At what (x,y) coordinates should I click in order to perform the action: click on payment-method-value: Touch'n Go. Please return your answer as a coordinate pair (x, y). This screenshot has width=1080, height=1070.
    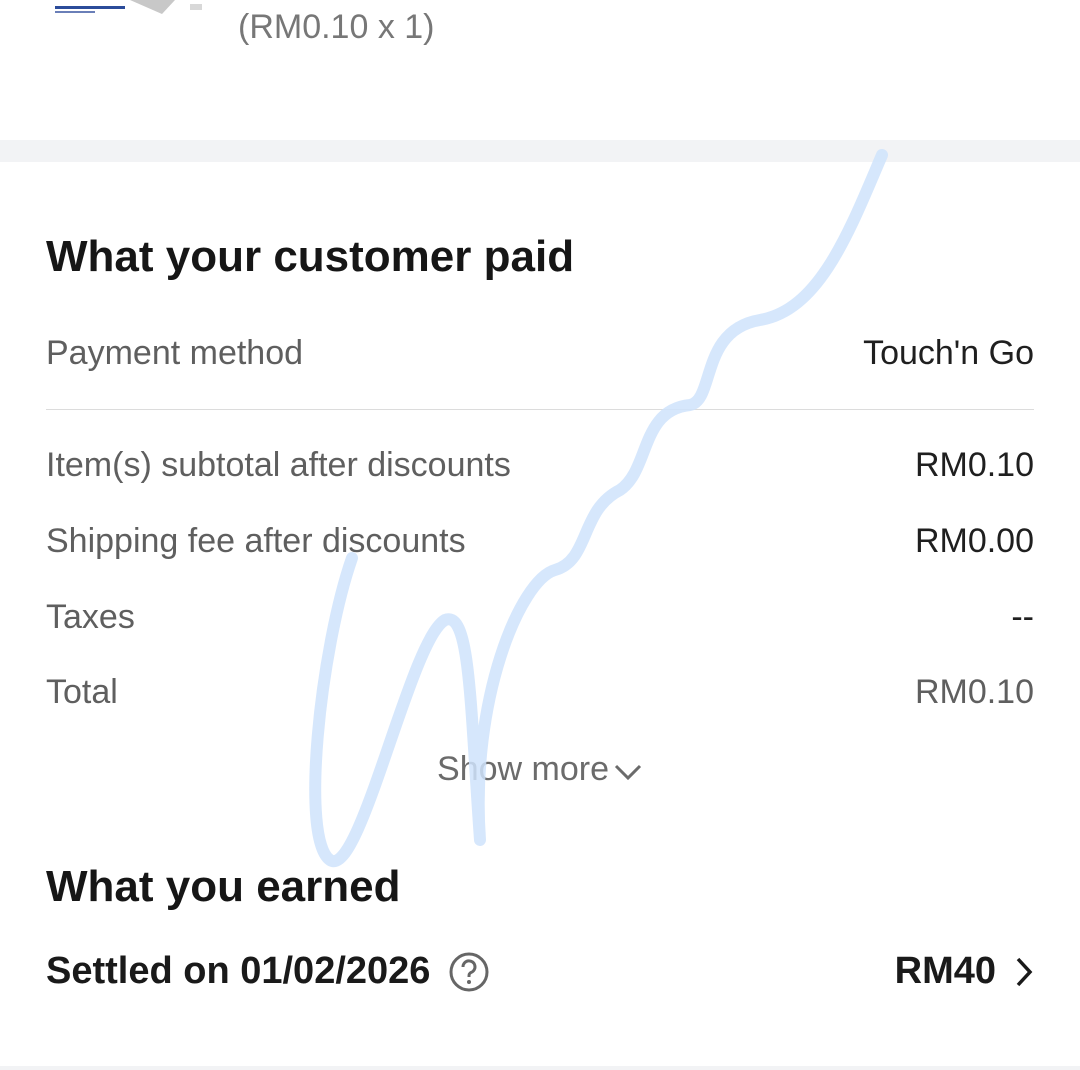
    Looking at the image, I should click on (948, 353).